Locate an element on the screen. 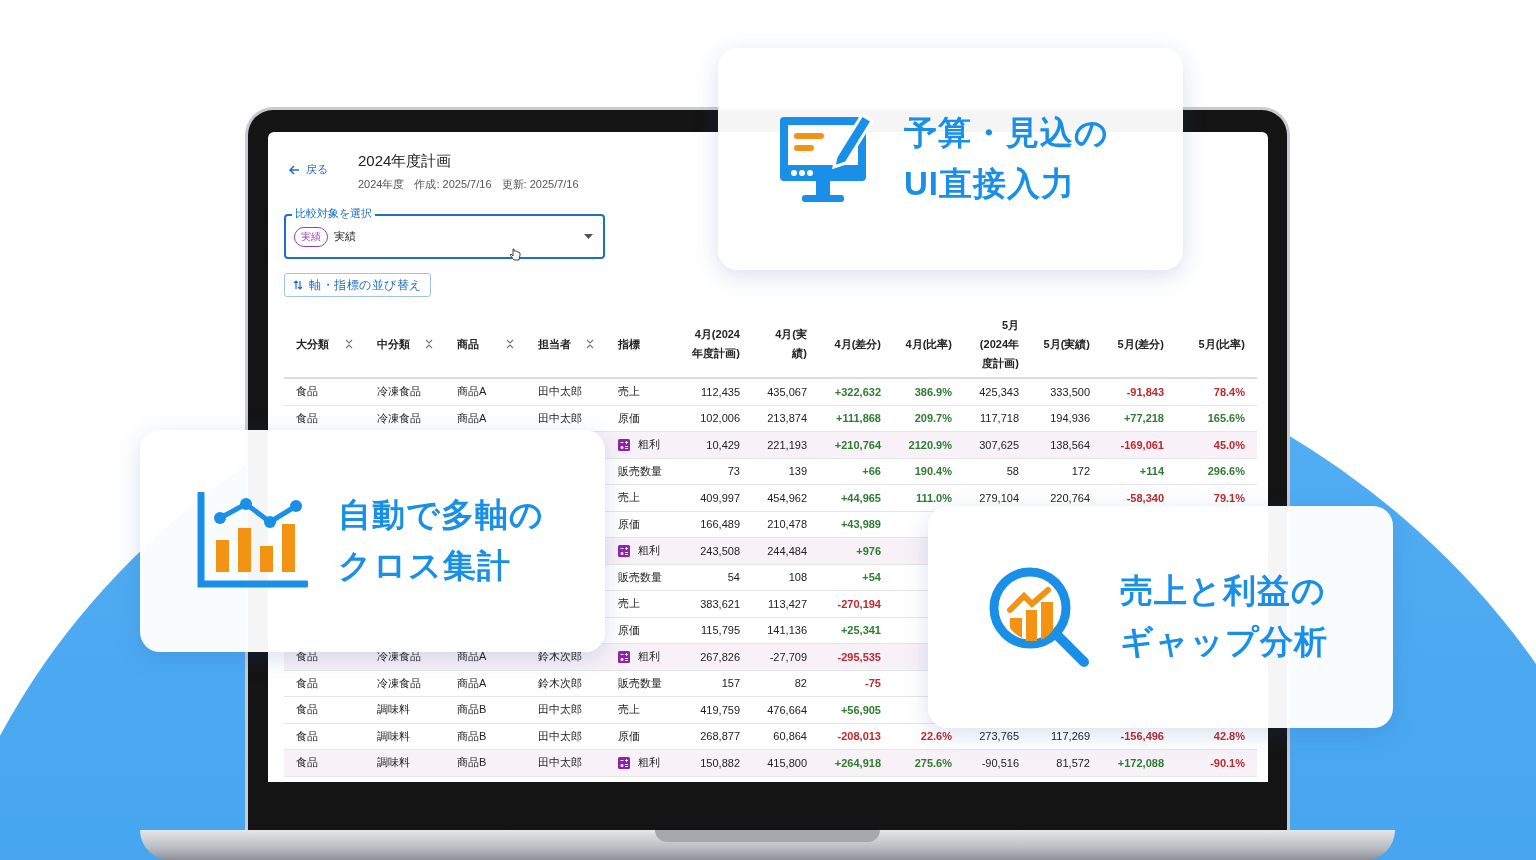  table-cell: 244,484 is located at coordinates (785, 550).